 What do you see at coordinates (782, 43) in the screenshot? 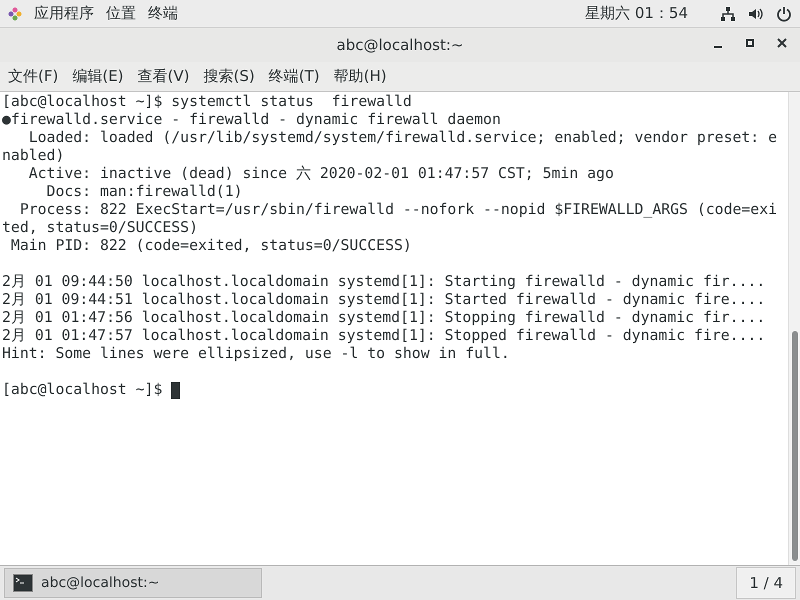
I see `close-icon` at bounding box center [782, 43].